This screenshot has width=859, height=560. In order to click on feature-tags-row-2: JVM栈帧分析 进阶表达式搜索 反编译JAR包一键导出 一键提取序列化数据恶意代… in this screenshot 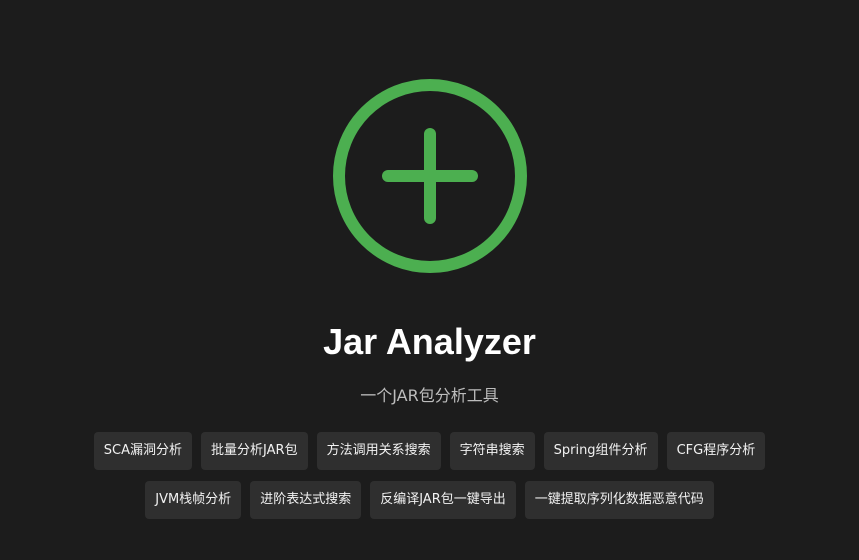, I will do `click(429, 500)`.